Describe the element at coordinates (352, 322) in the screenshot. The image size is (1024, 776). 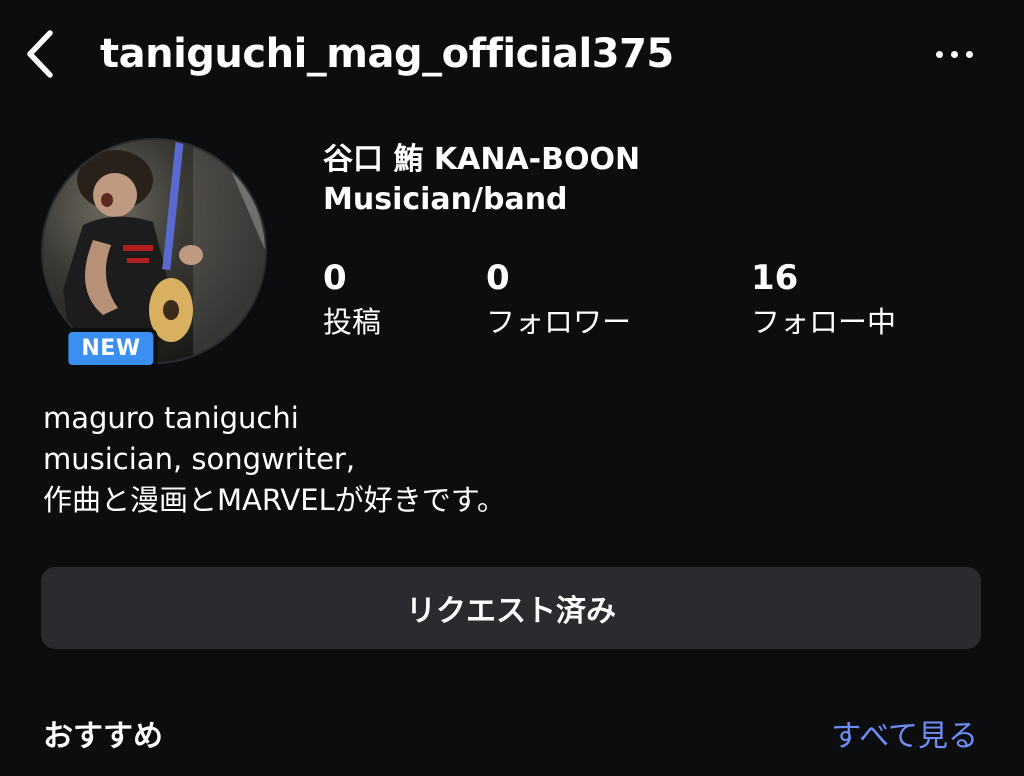
I see `stat-posts-label: 投稿` at that location.